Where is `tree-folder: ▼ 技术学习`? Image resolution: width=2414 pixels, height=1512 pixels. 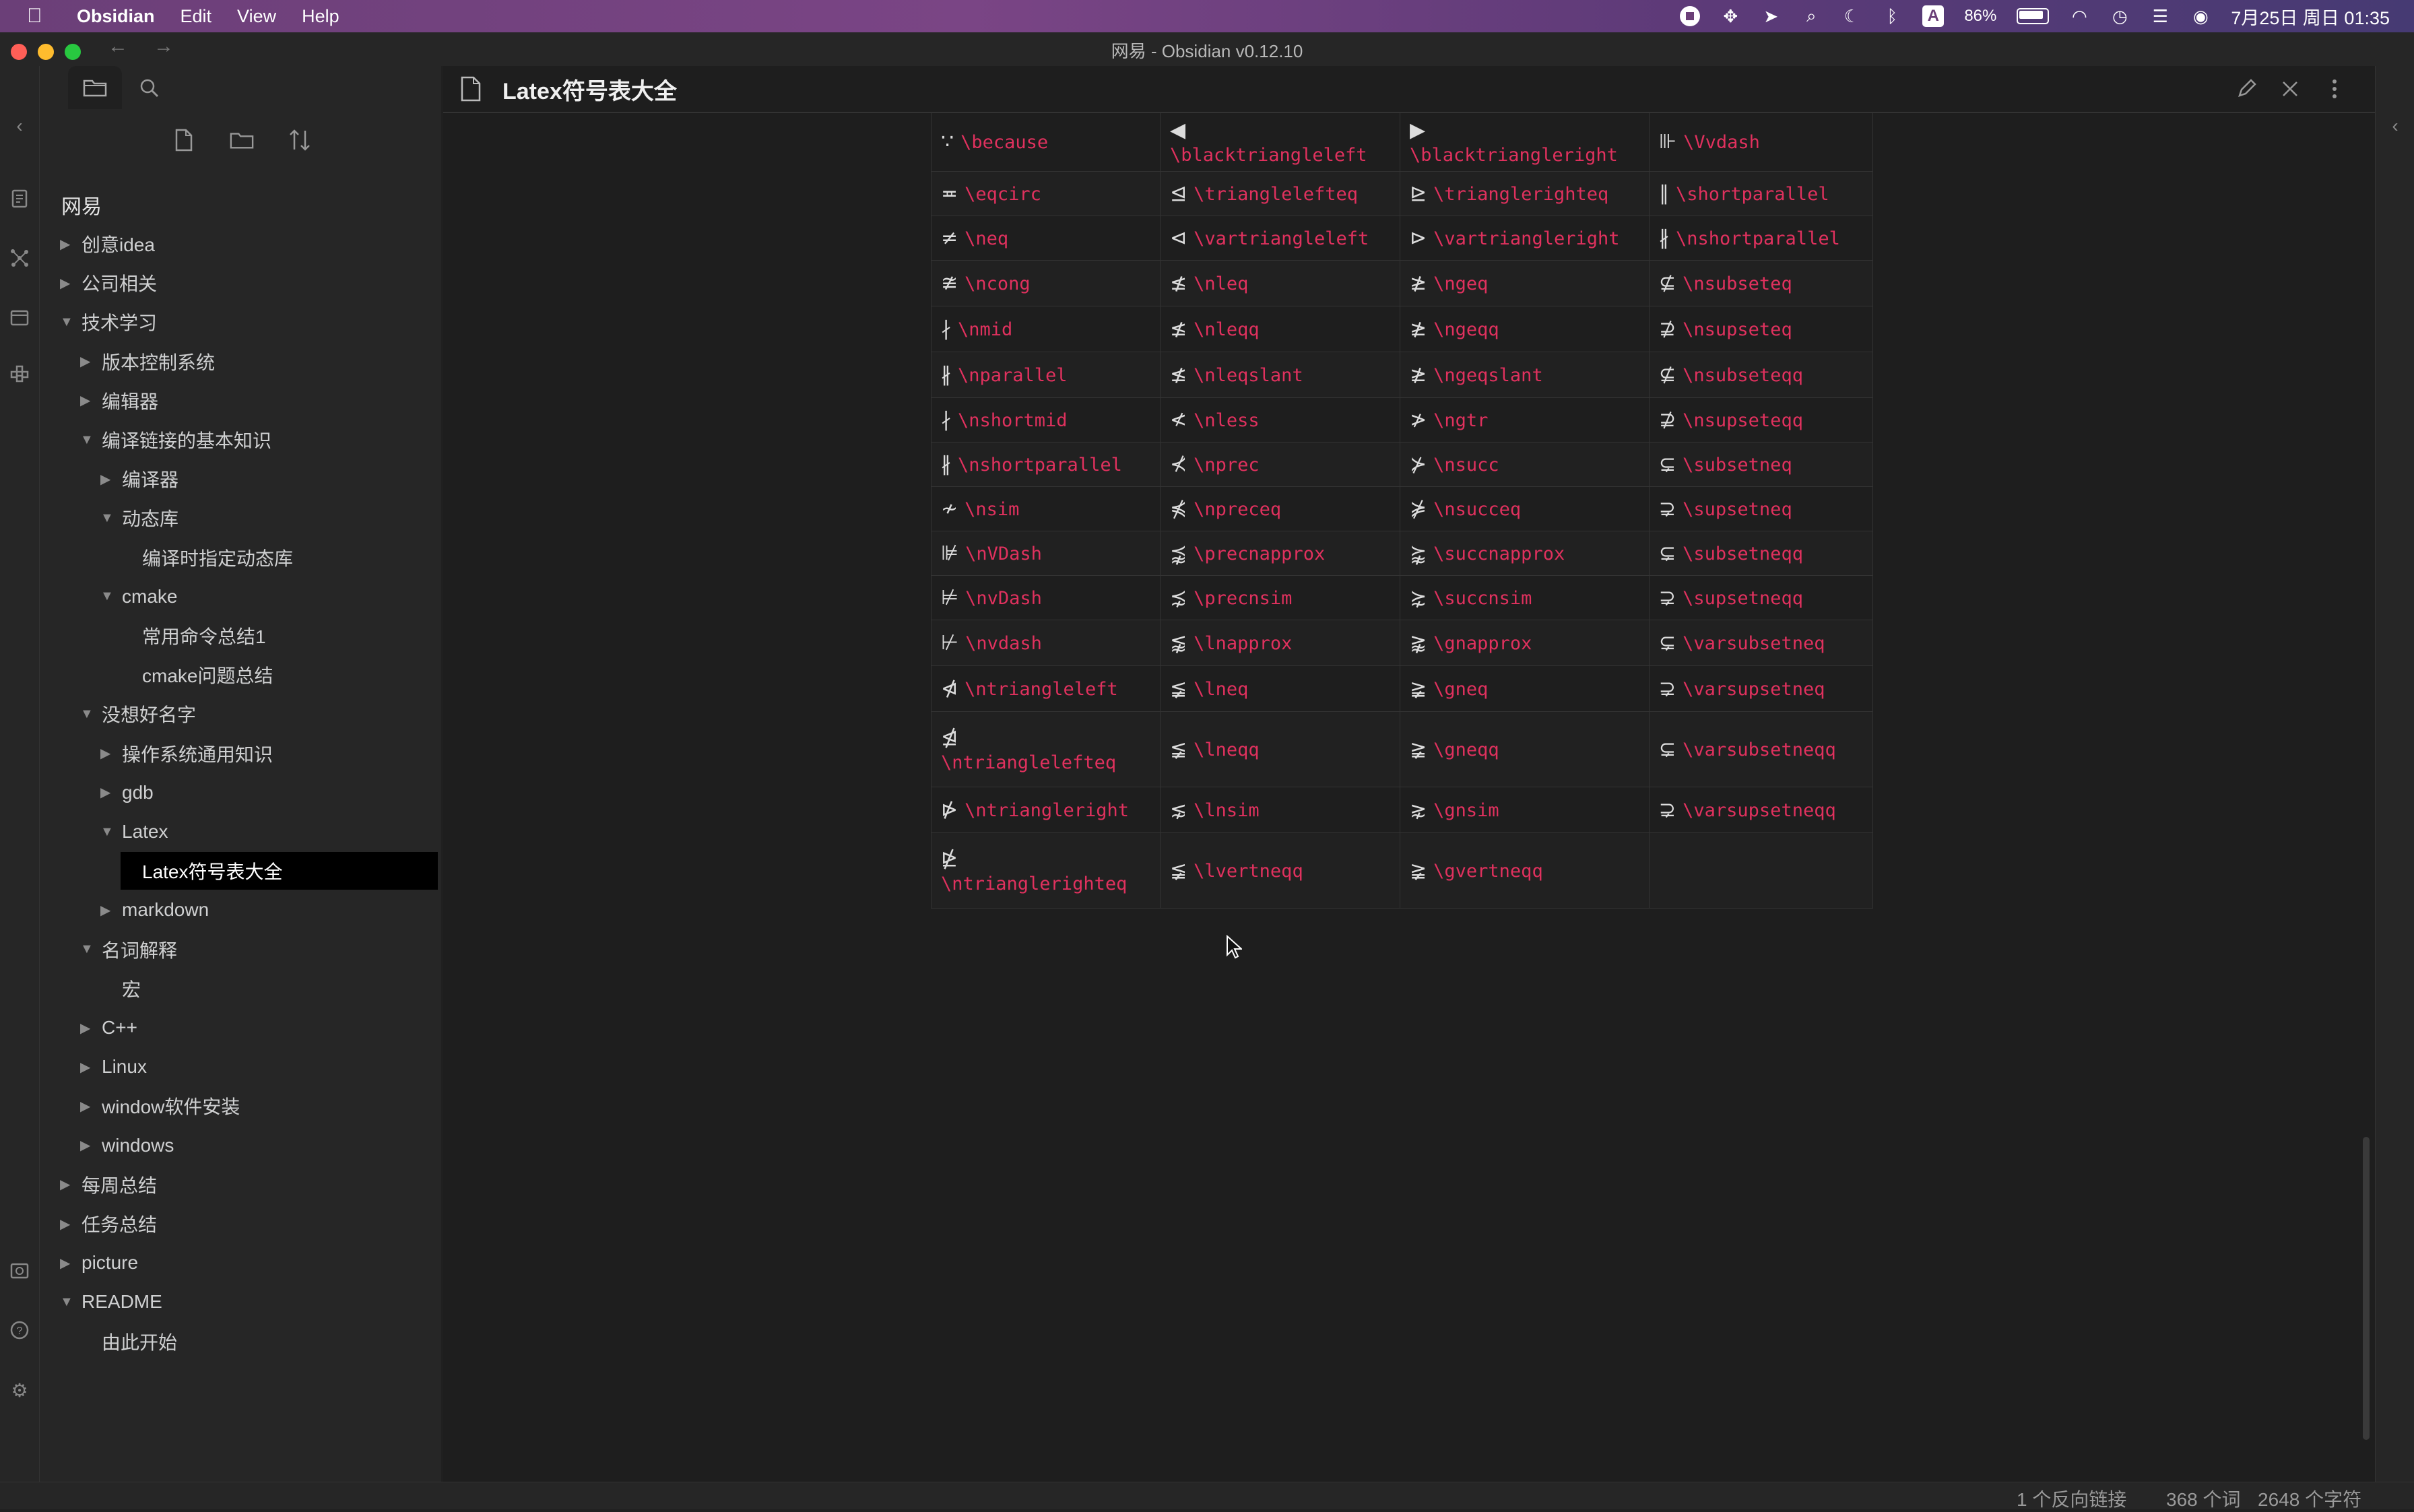
tree-folder: ▼ 技术学习 is located at coordinates (108, 322).